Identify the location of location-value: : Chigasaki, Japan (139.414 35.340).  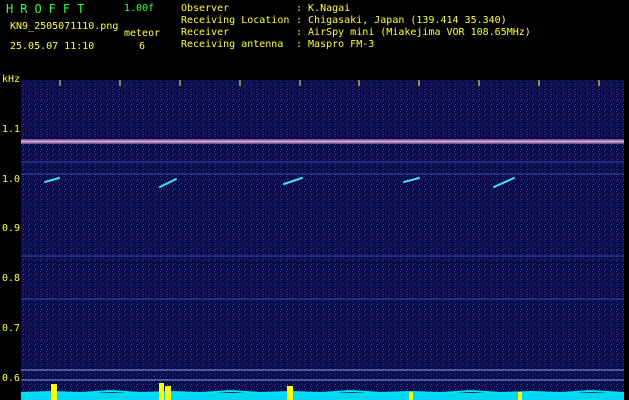
(401, 20).